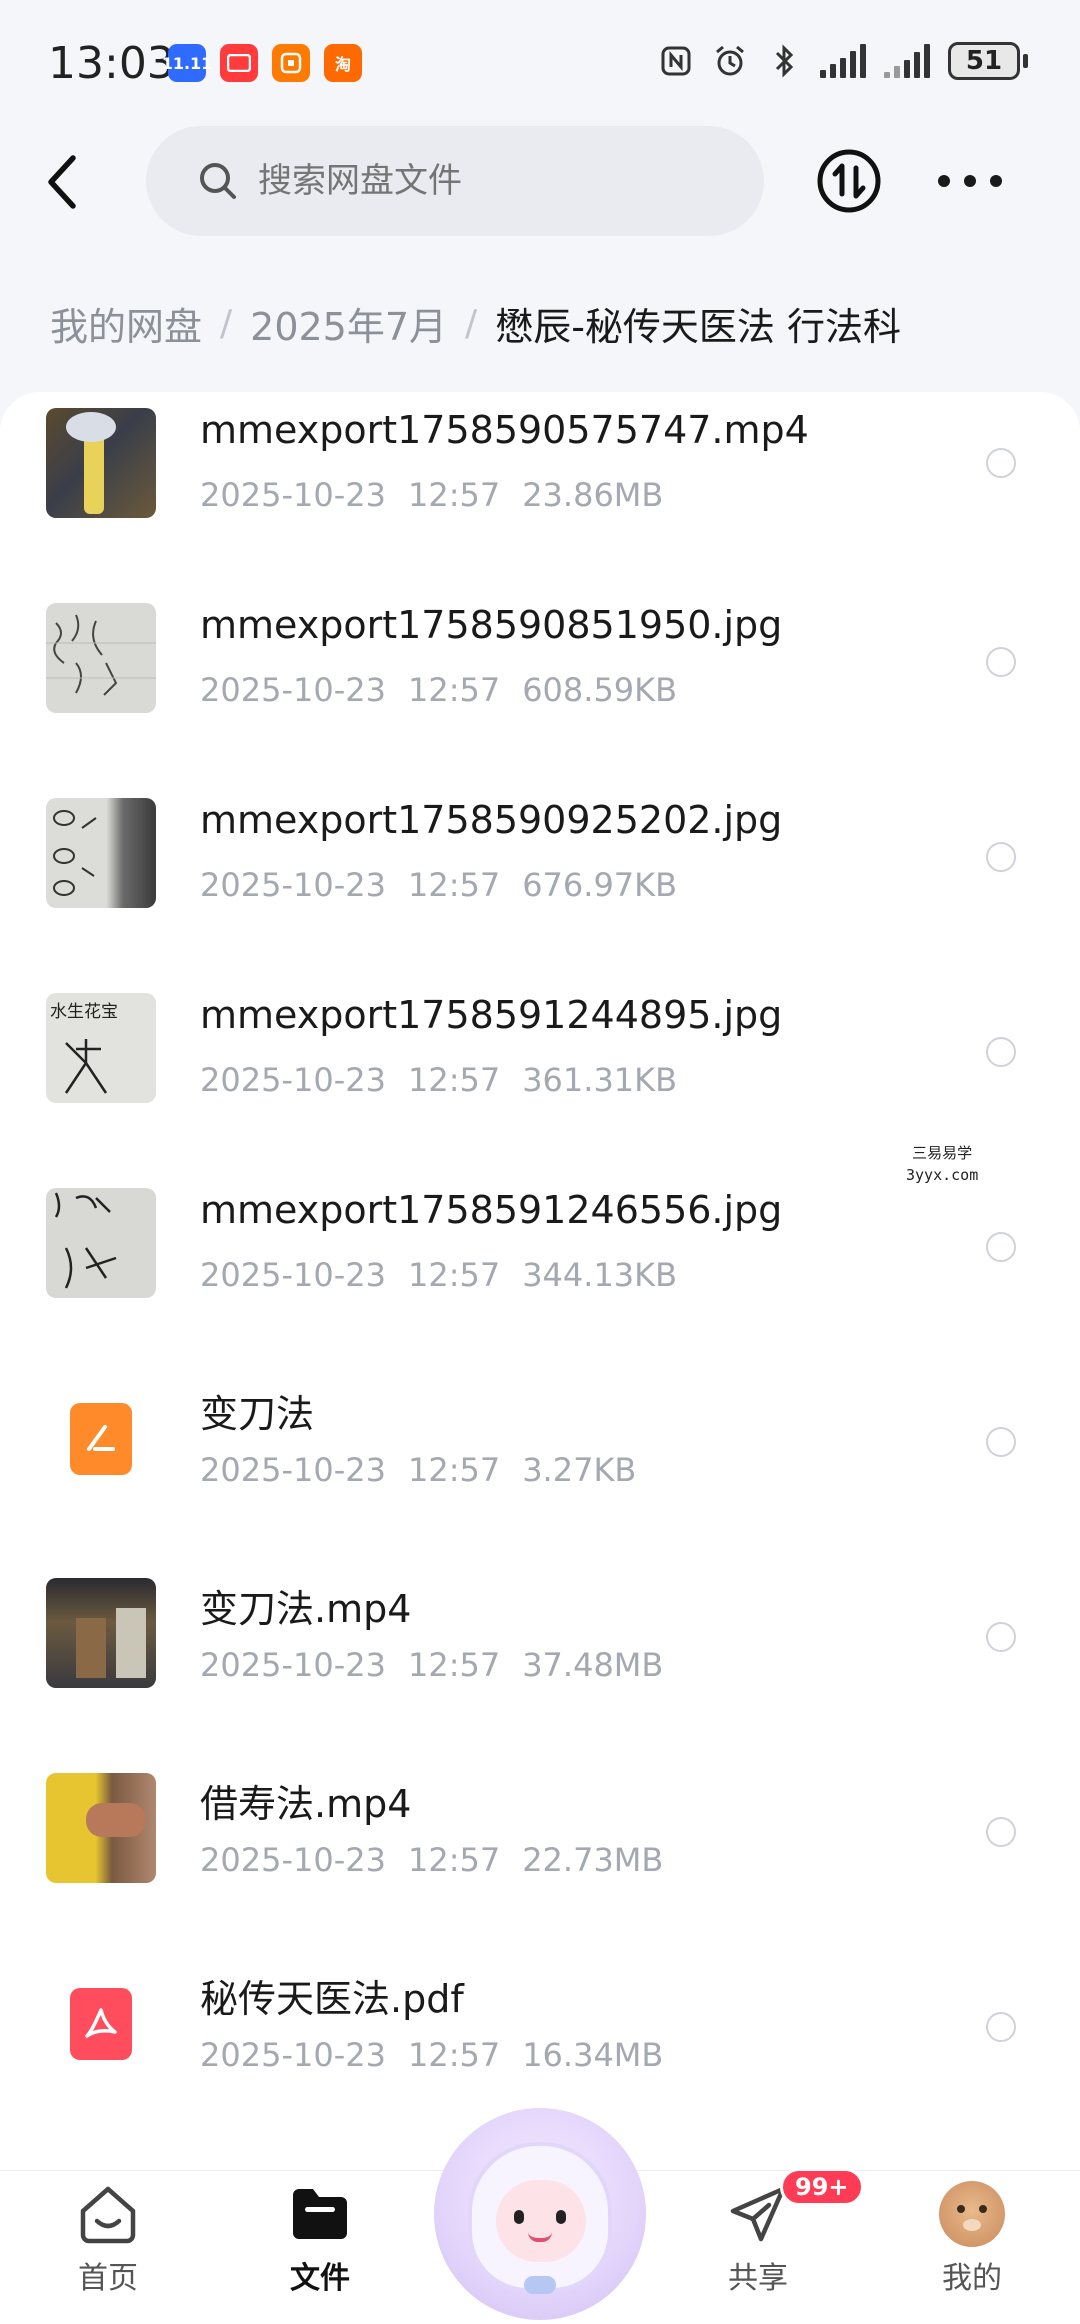  What do you see at coordinates (111, 63) in the screenshot?
I see `status-time: 13:03` at bounding box center [111, 63].